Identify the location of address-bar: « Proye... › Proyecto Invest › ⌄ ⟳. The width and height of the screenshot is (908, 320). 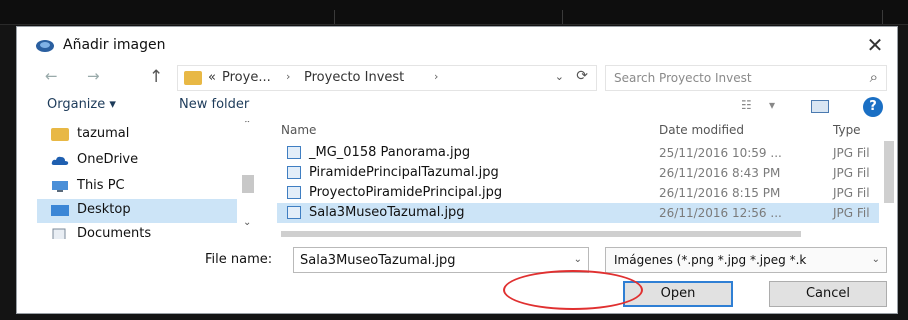
(387, 78).